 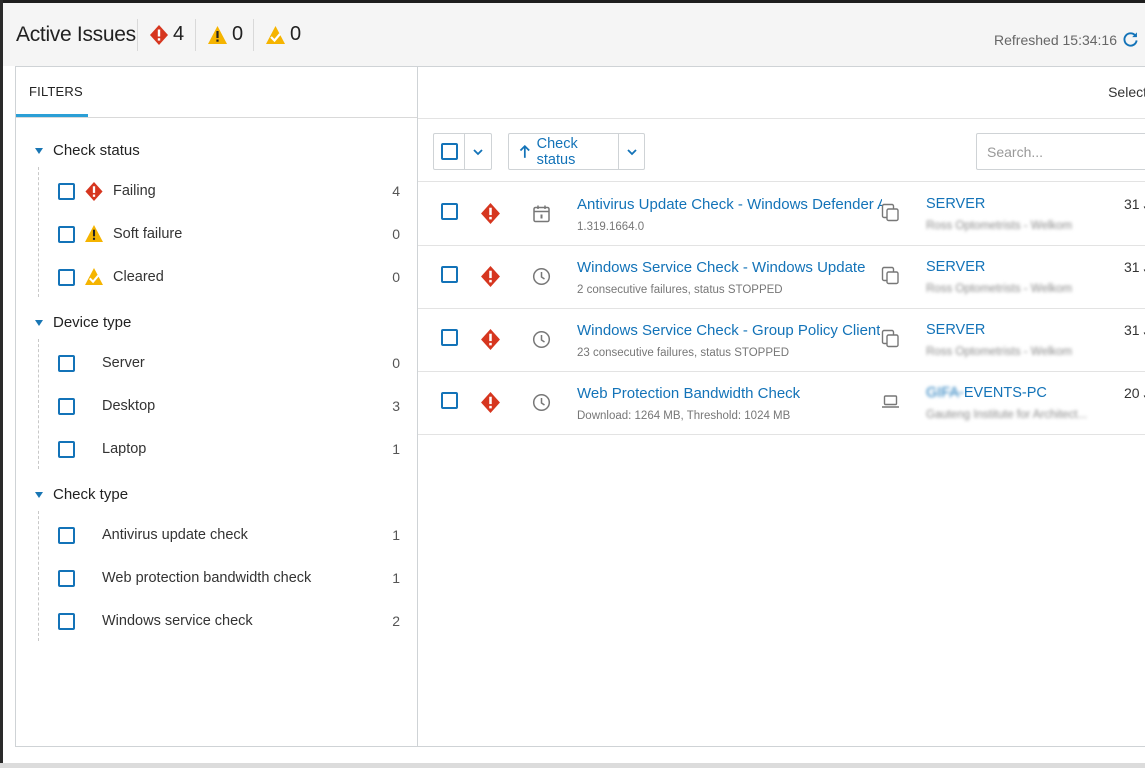 I want to click on filter-item-windows-service-check: Windows service check 2, so click(x=229, y=621).